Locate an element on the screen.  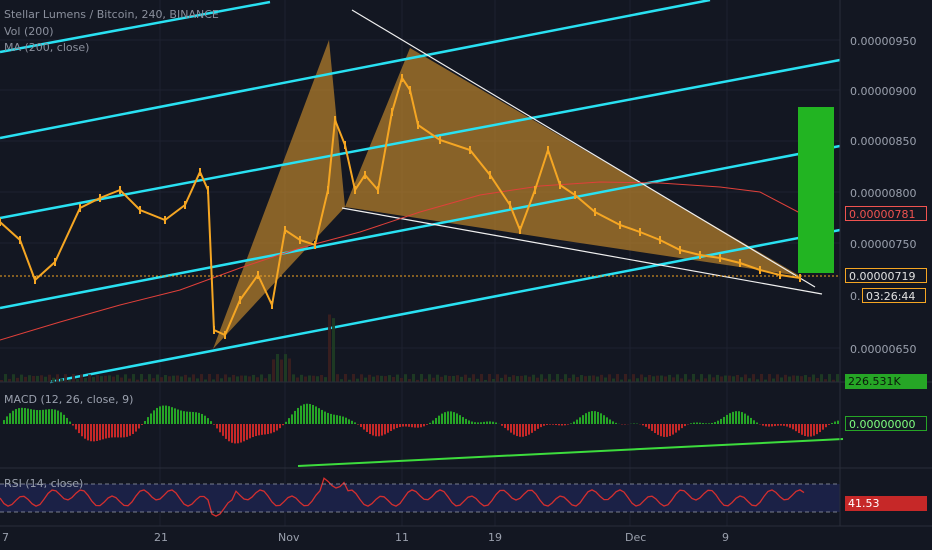
rsi-band is located at coordinates (420, 498).